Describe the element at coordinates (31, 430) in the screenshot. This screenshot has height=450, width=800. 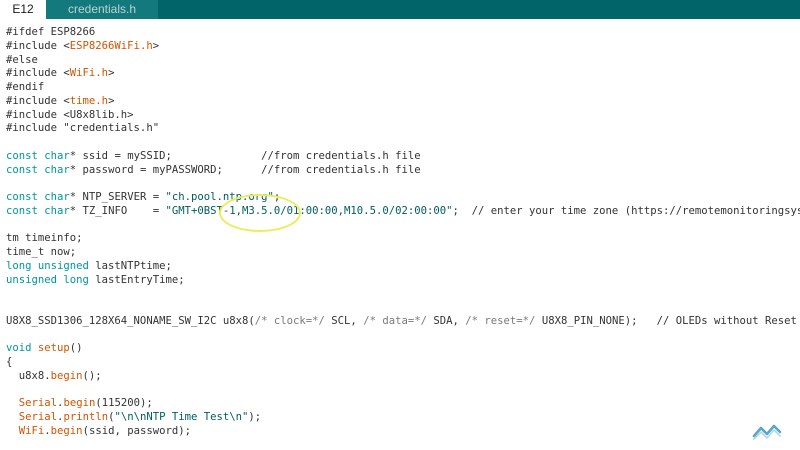
I see `code-token: WiFi` at that location.